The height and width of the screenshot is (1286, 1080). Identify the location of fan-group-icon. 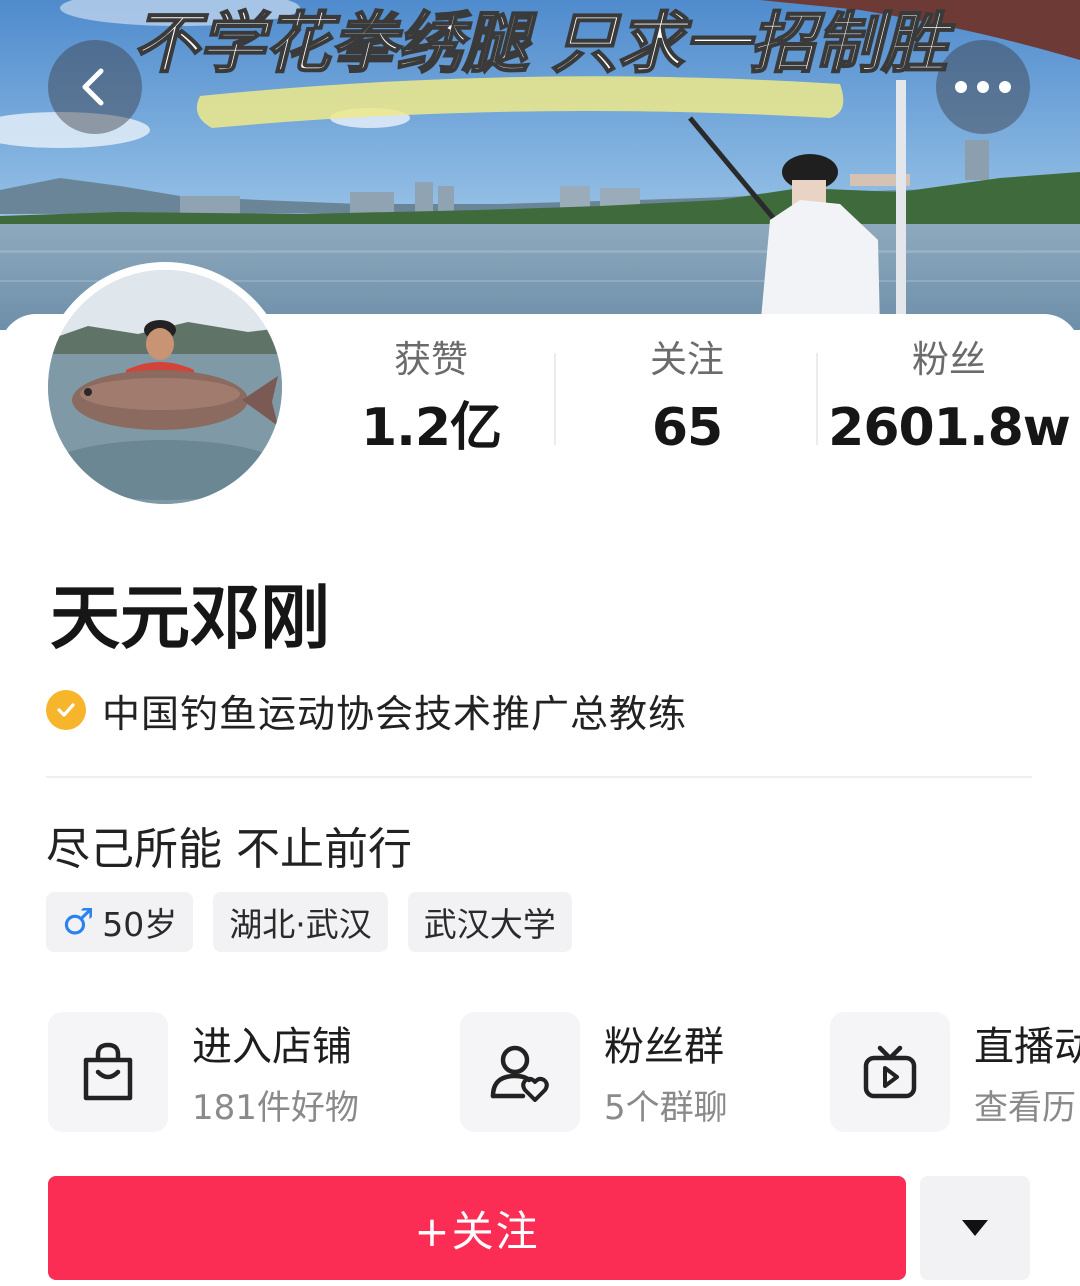
(520, 1072).